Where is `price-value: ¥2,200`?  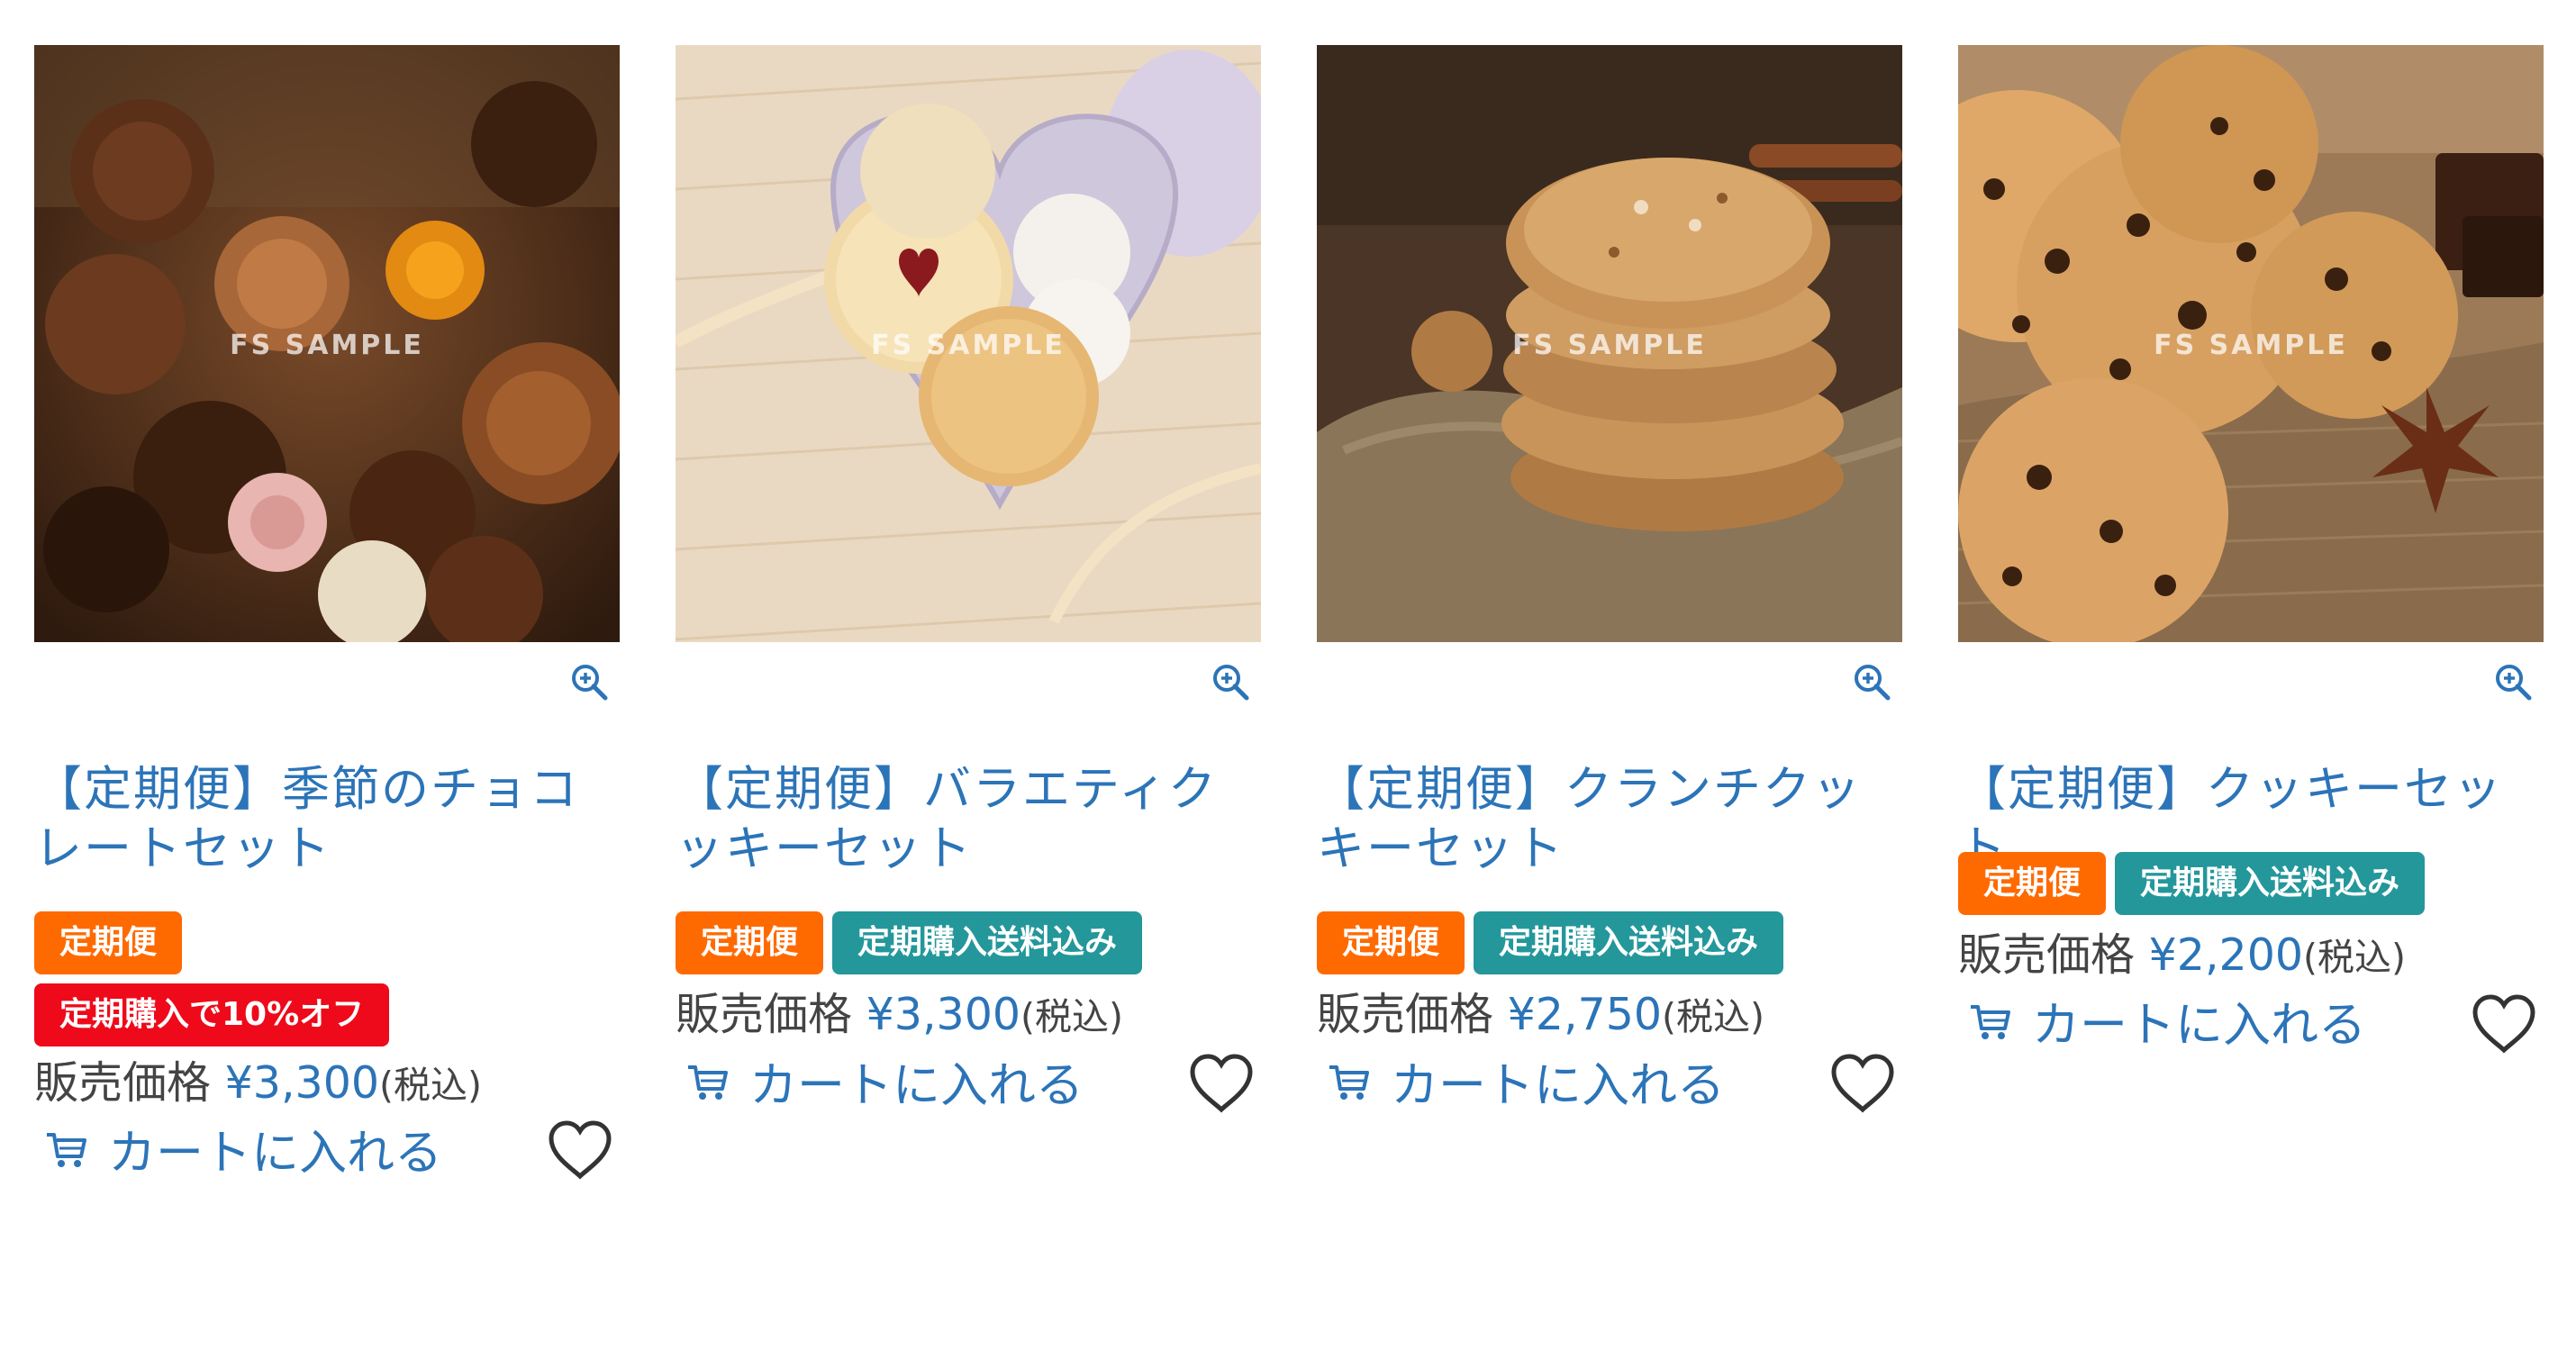
price-value: ¥2,200 is located at coordinates (2226, 955).